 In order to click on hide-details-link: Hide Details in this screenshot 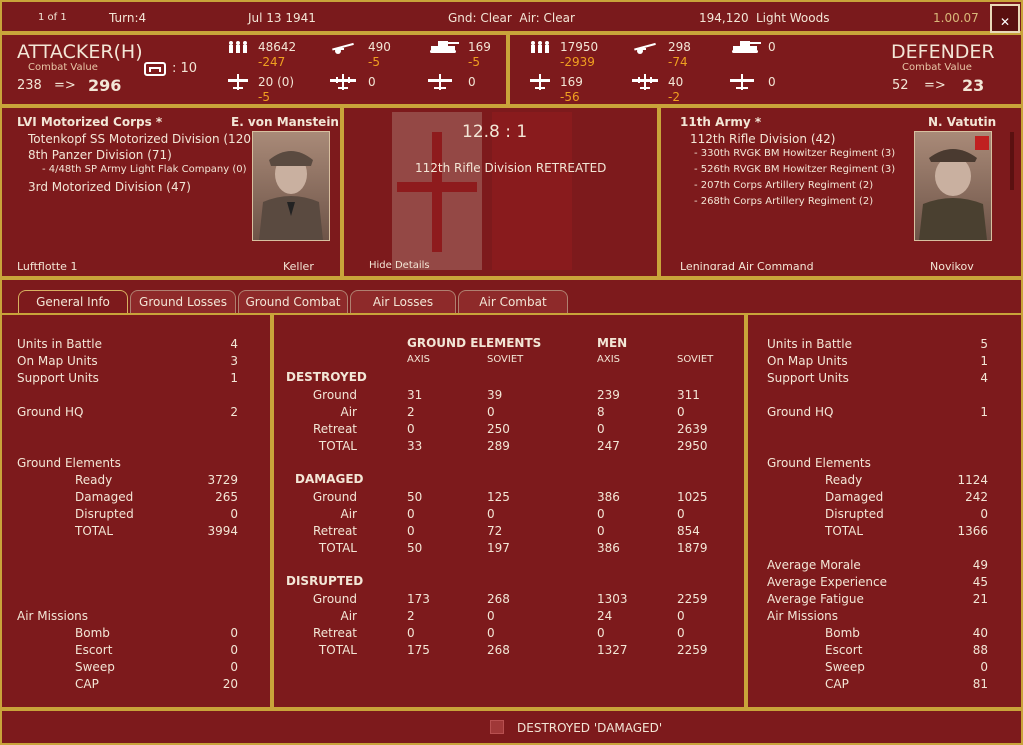, I will do `click(399, 265)`.